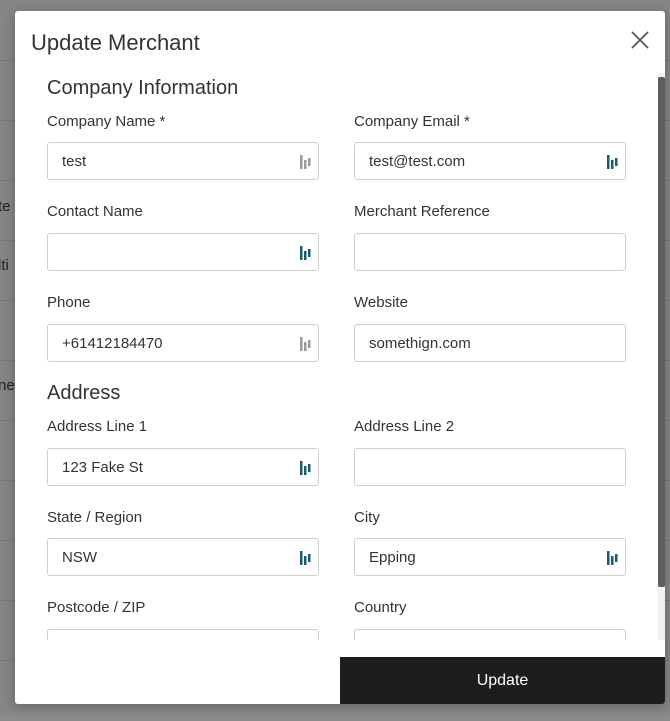  I want to click on address-line-1-input: 123 Fake St, so click(183, 467).